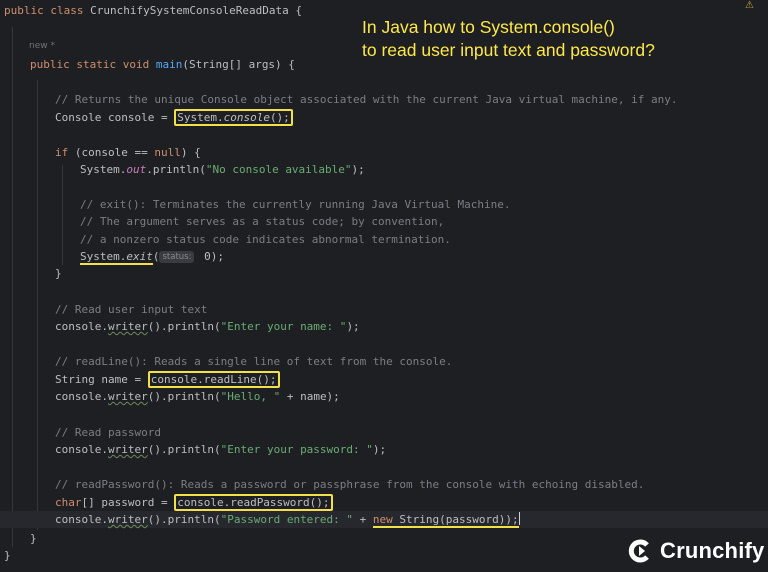  What do you see at coordinates (411, 309) in the screenshot?
I see `code-comment: // Read user input text` at bounding box center [411, 309].